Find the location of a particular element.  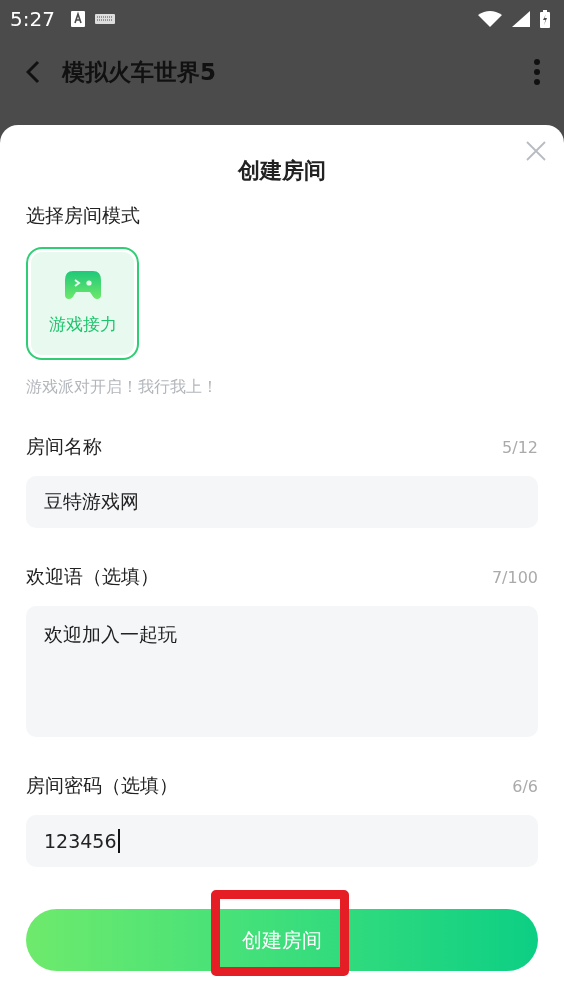

more-icon is located at coordinates (537, 72).